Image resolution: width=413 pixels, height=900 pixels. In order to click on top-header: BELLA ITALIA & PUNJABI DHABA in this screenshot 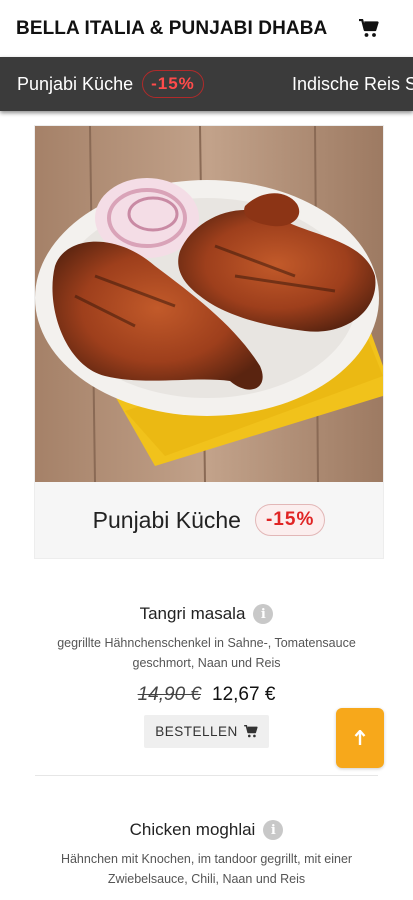, I will do `click(206, 28)`.